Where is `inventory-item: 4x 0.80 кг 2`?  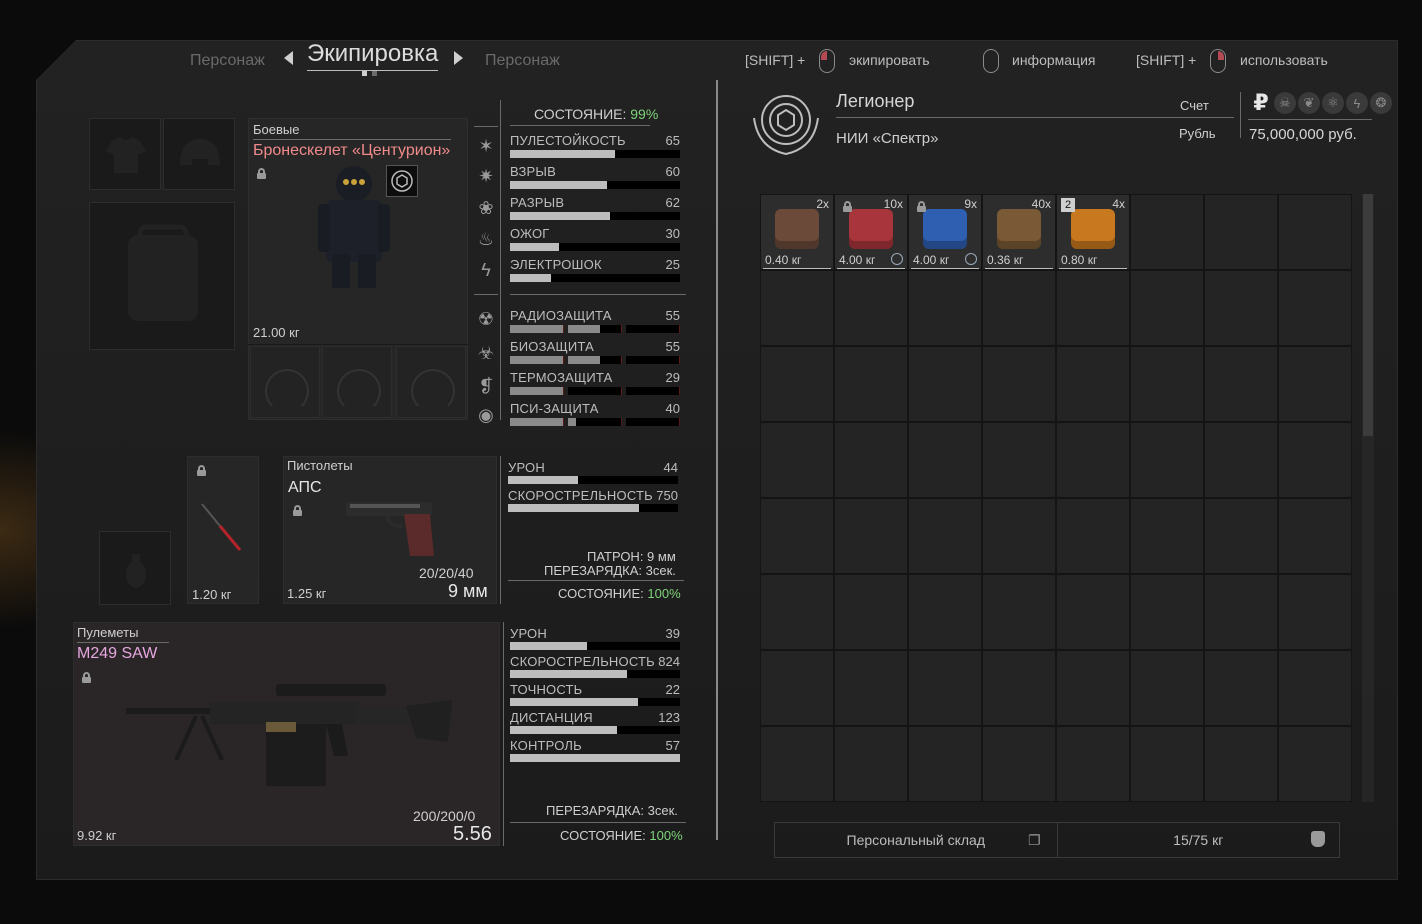 inventory-item: 4x 0.80 кг 2 is located at coordinates (1093, 232).